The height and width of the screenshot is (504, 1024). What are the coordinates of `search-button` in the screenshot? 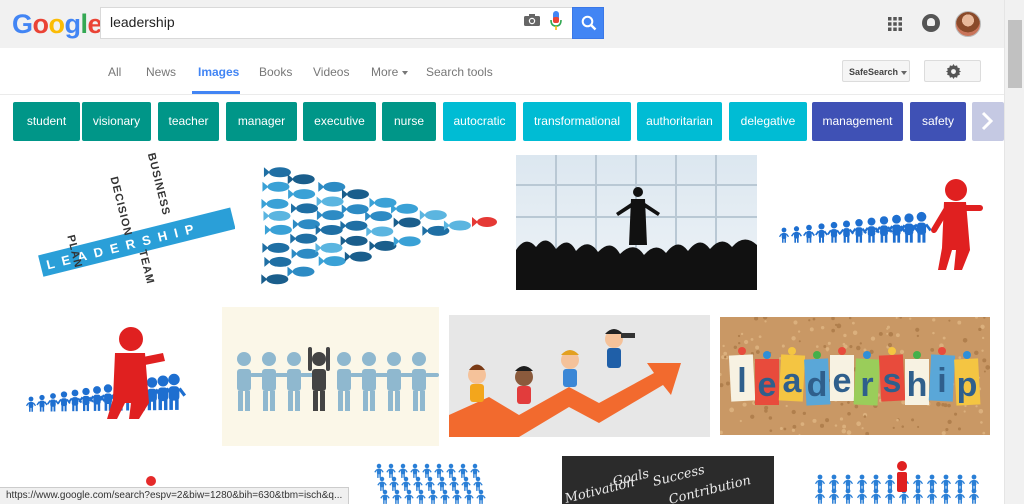 It's located at (588, 23).